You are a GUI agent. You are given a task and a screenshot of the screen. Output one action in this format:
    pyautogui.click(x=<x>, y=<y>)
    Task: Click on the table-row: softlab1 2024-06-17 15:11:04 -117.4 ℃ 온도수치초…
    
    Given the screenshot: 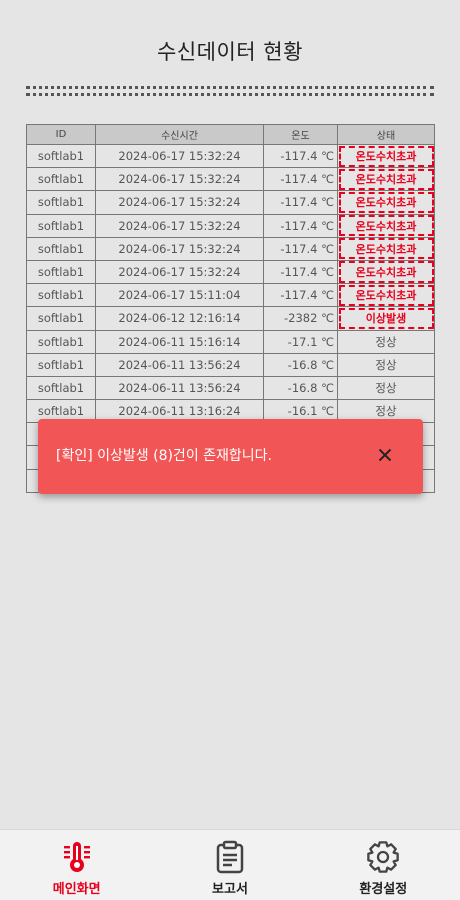 What is the action you would take?
    pyautogui.click(x=230, y=295)
    